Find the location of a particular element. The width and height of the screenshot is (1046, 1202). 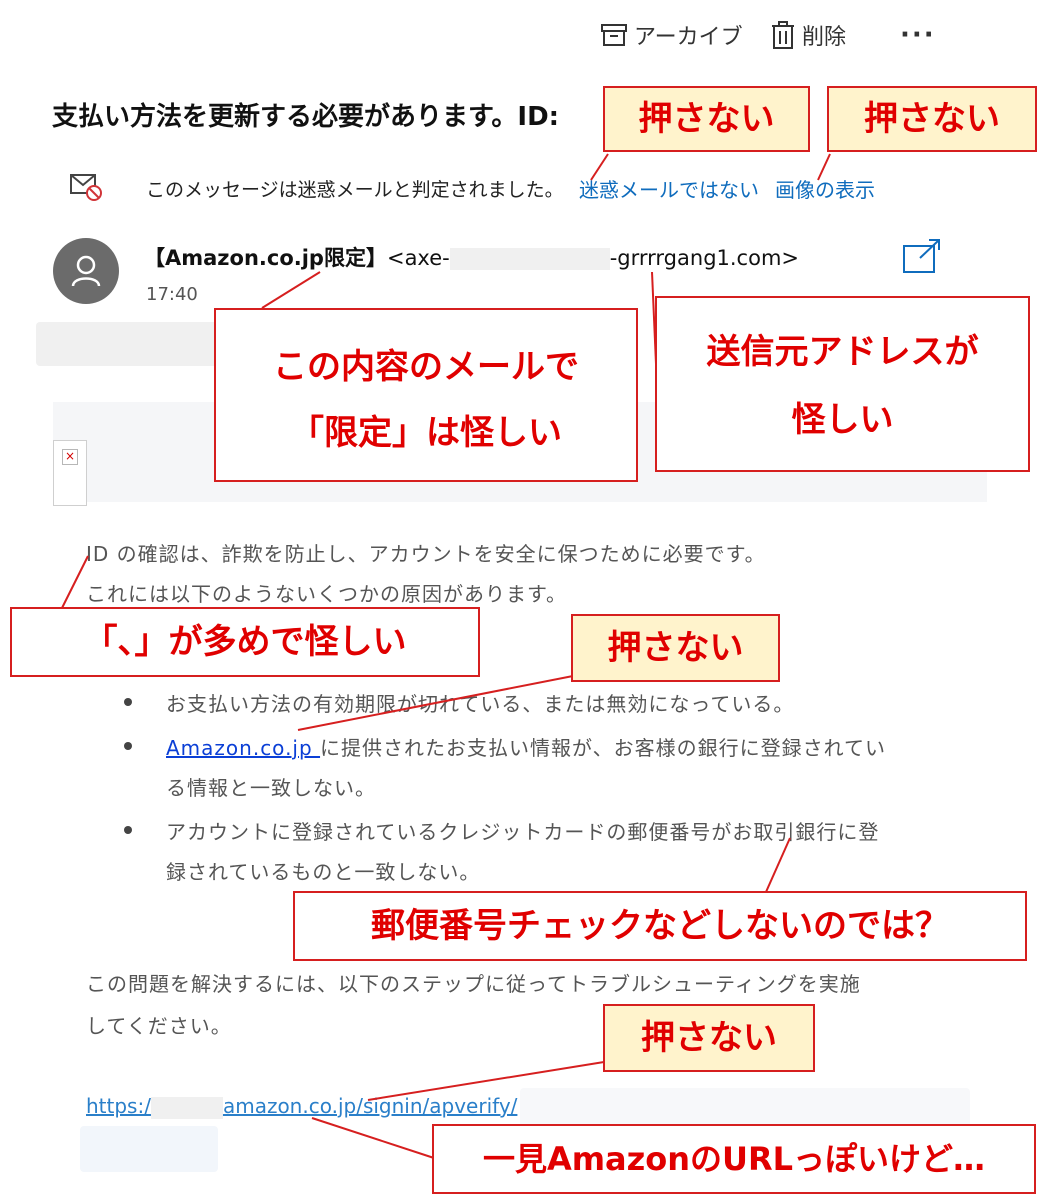

archive-button: アーカイブ is located at coordinates (671, 35).